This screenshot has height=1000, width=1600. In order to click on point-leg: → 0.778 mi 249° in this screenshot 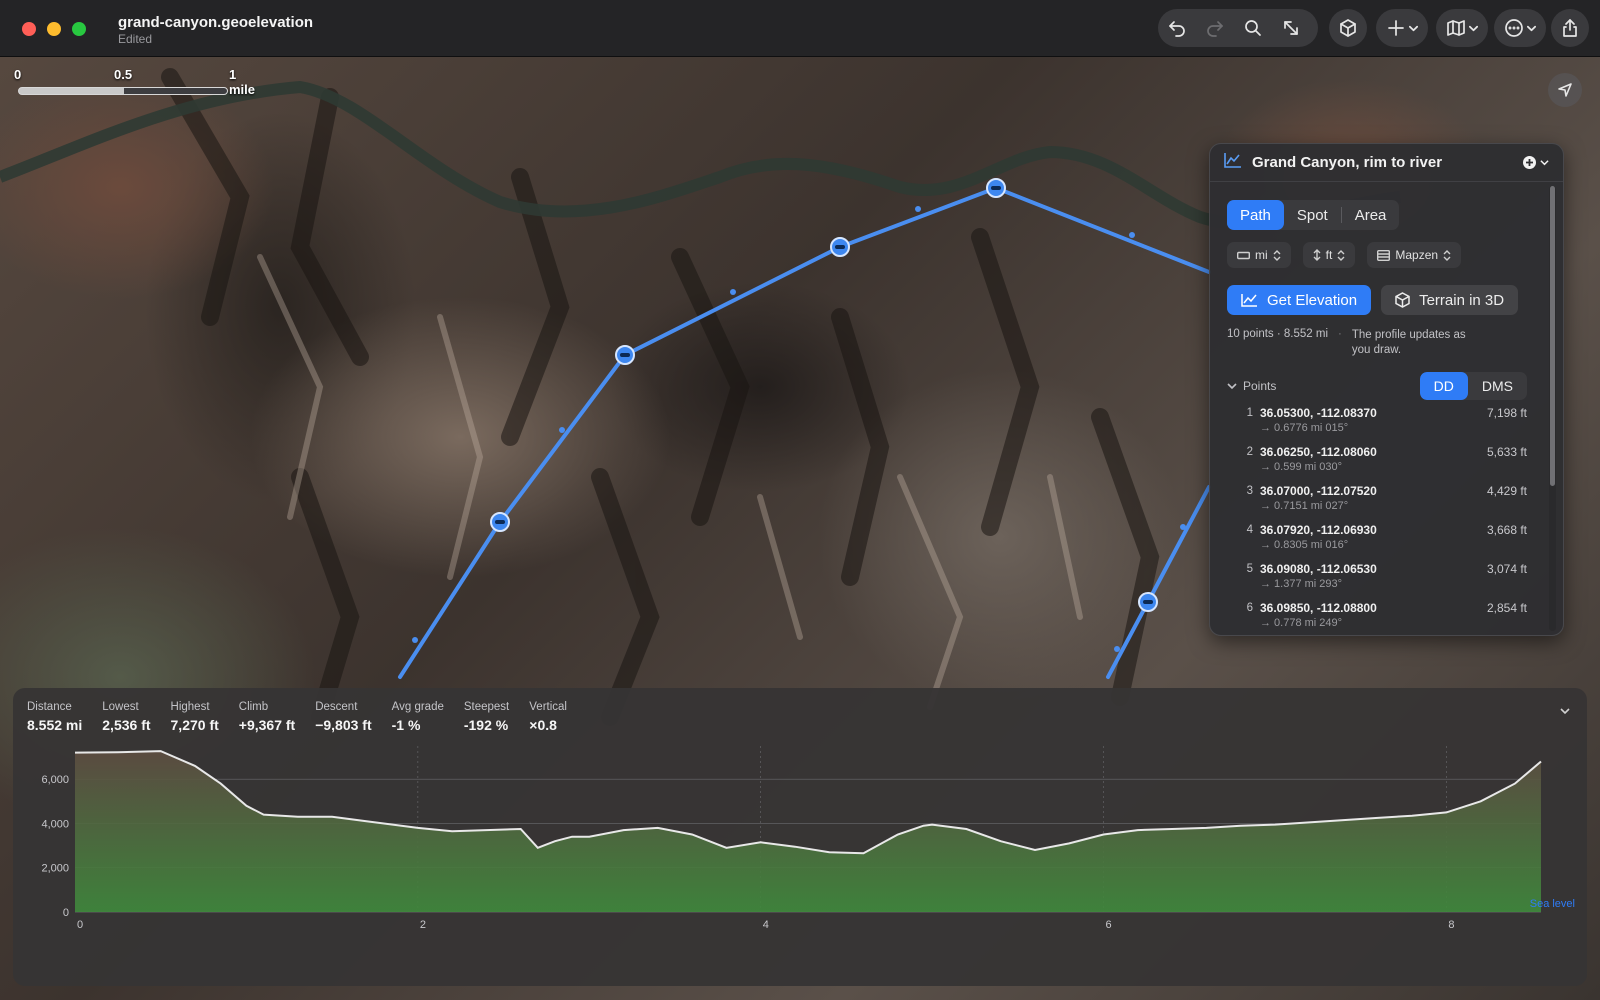, I will do `click(1301, 623)`.